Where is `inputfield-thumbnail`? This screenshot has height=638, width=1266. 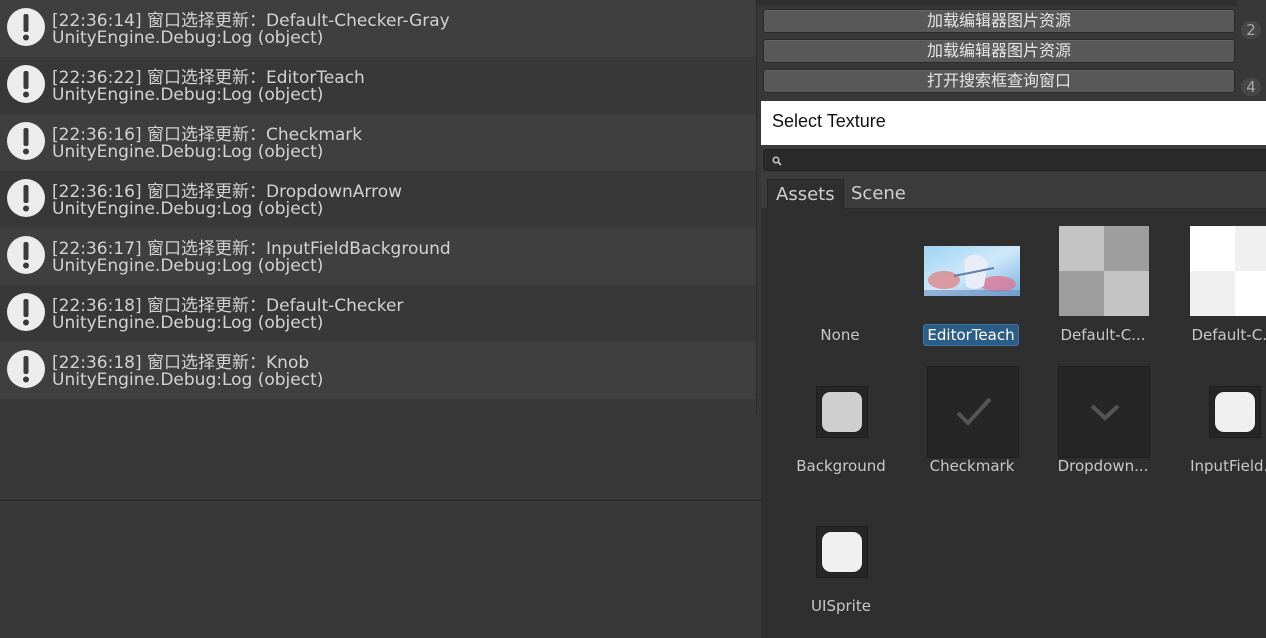
inputfield-thumbnail is located at coordinates (1235, 412).